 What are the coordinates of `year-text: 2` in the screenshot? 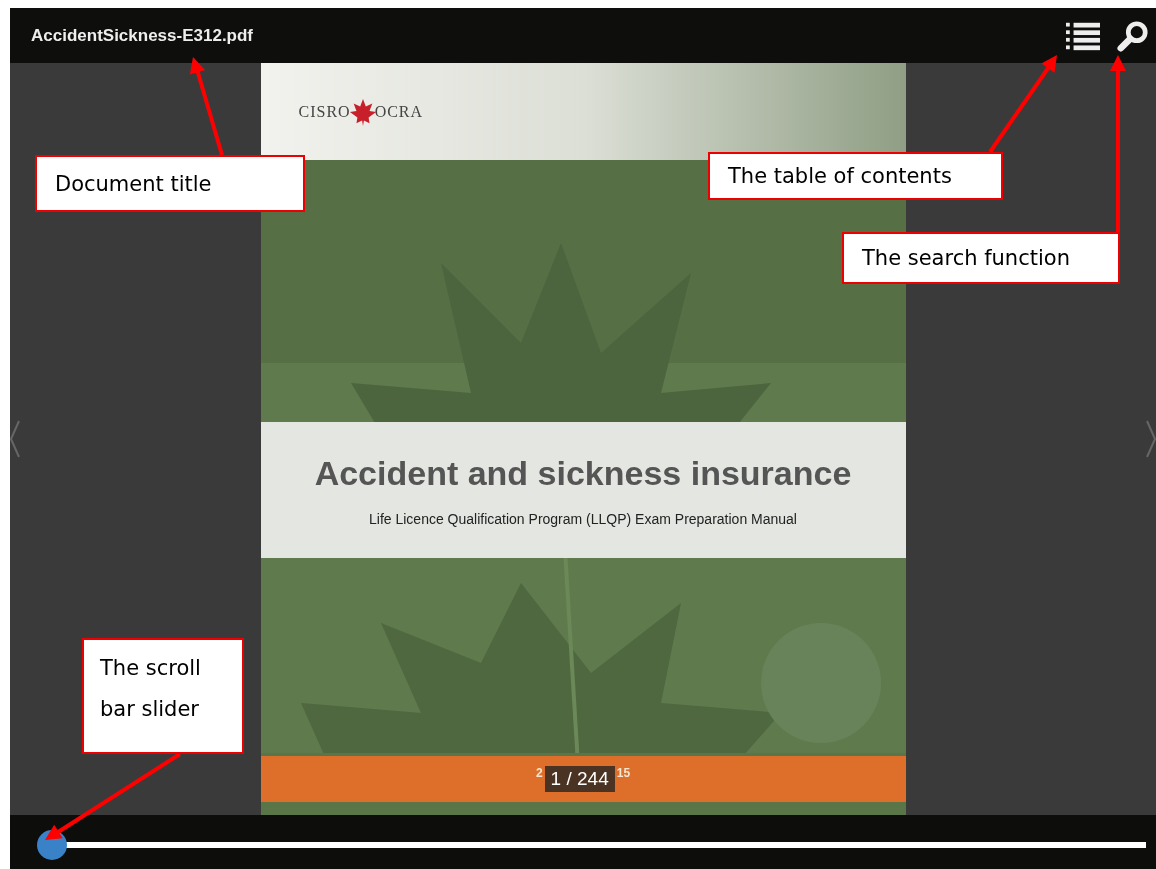 It's located at (539, 773).